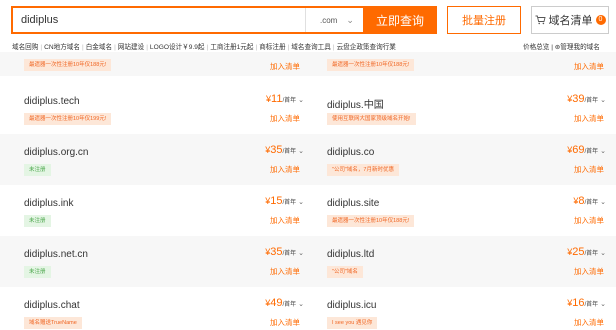  What do you see at coordinates (600, 20) in the screenshot?
I see `cart-count-badge: 0` at bounding box center [600, 20].